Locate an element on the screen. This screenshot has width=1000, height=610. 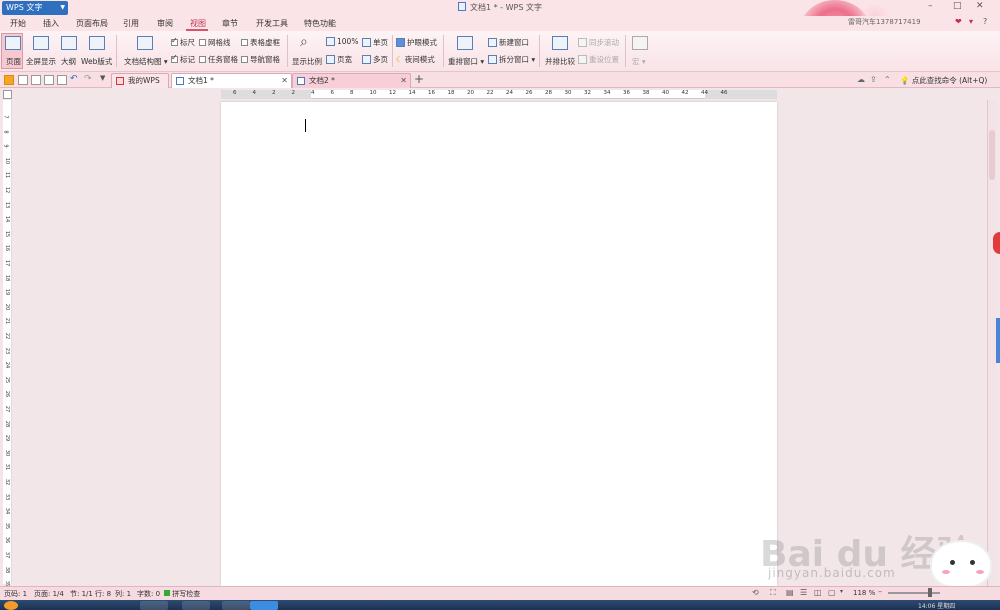
command-search: 💡 点此查找命令 (Alt+Q) is located at coordinates (943, 80).